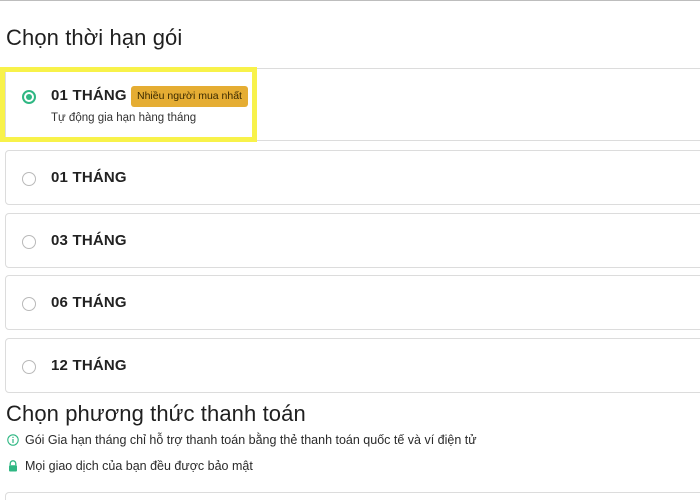 This screenshot has width=700, height=500. What do you see at coordinates (350, 0) in the screenshot?
I see `top-divider` at bounding box center [350, 0].